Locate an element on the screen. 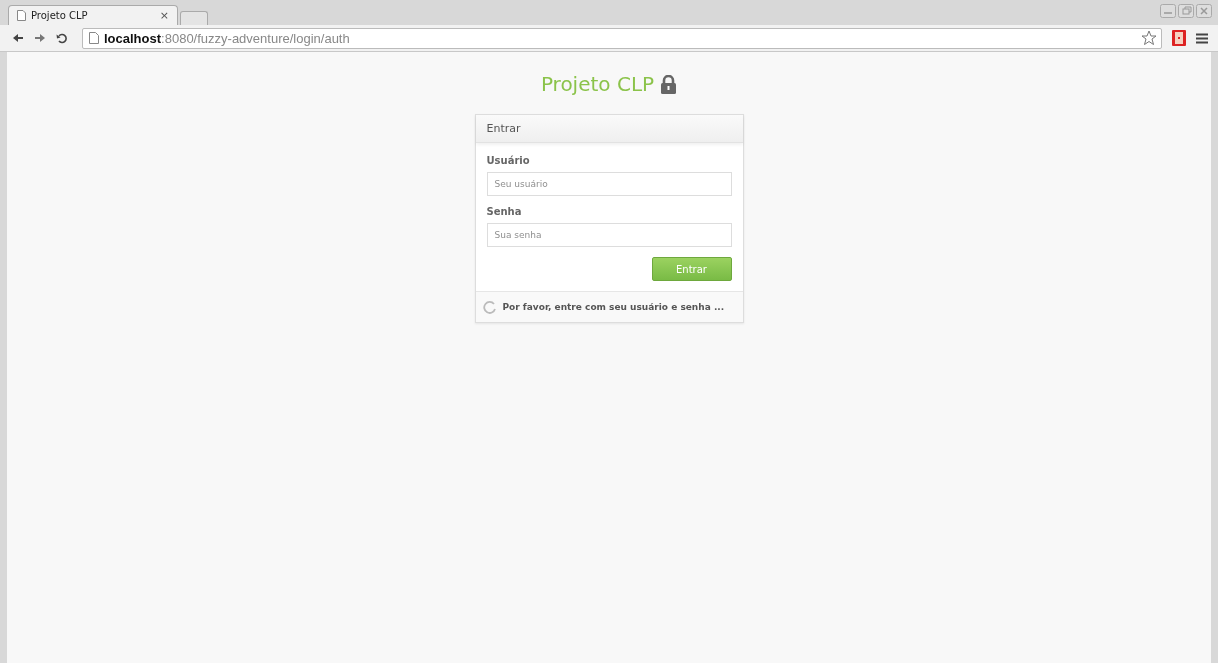  extension-icon is located at coordinates (1179, 38).